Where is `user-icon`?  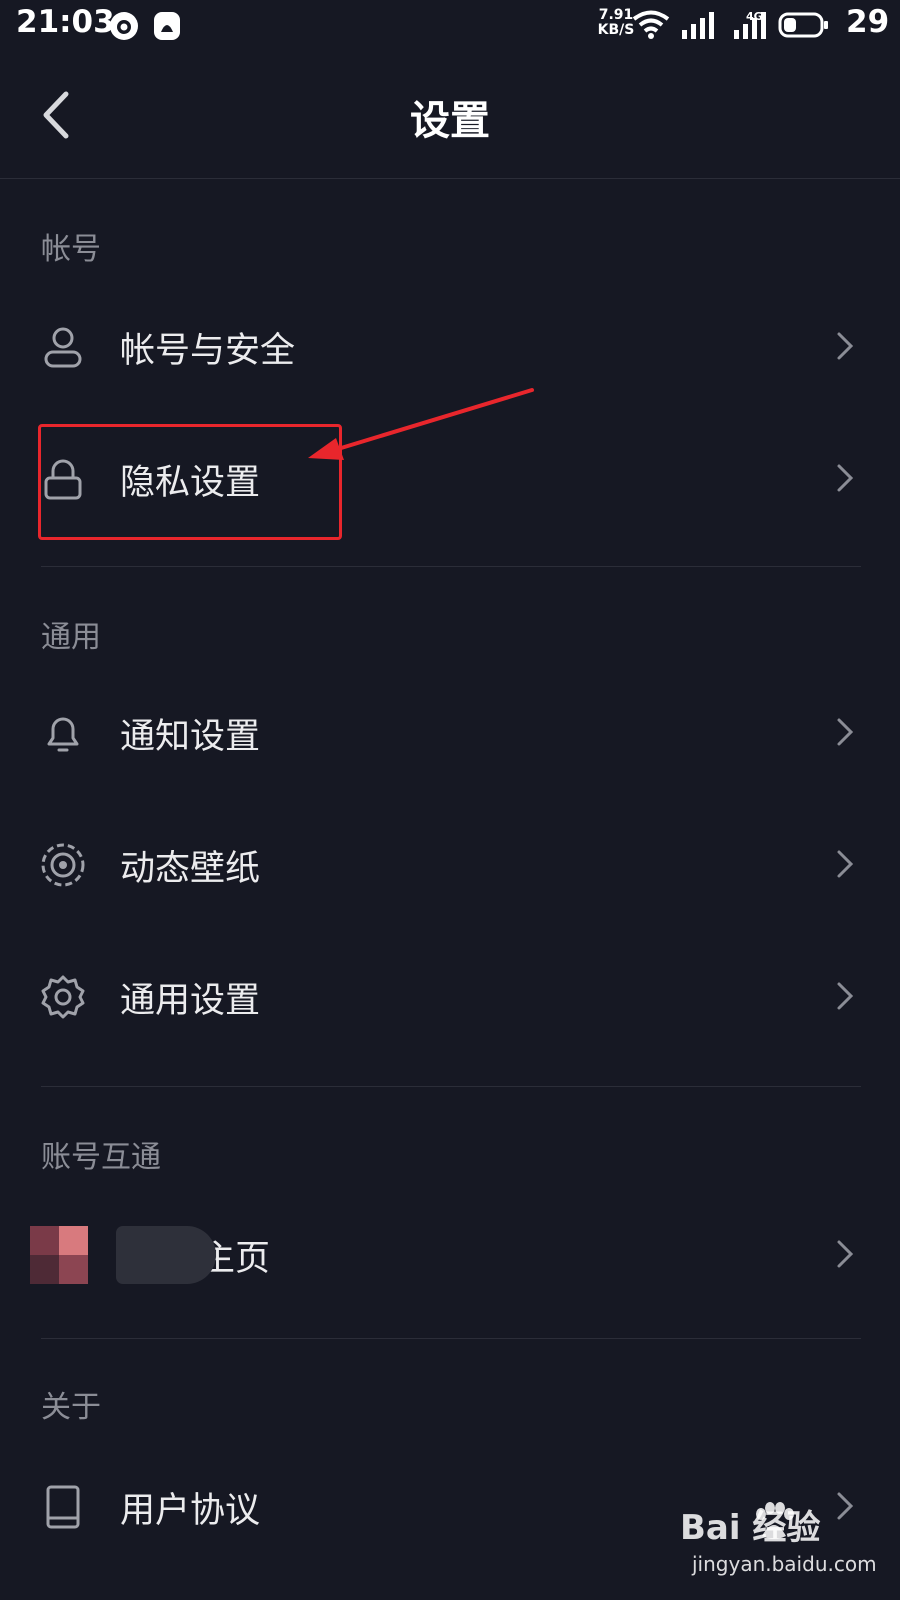 user-icon is located at coordinates (63, 347).